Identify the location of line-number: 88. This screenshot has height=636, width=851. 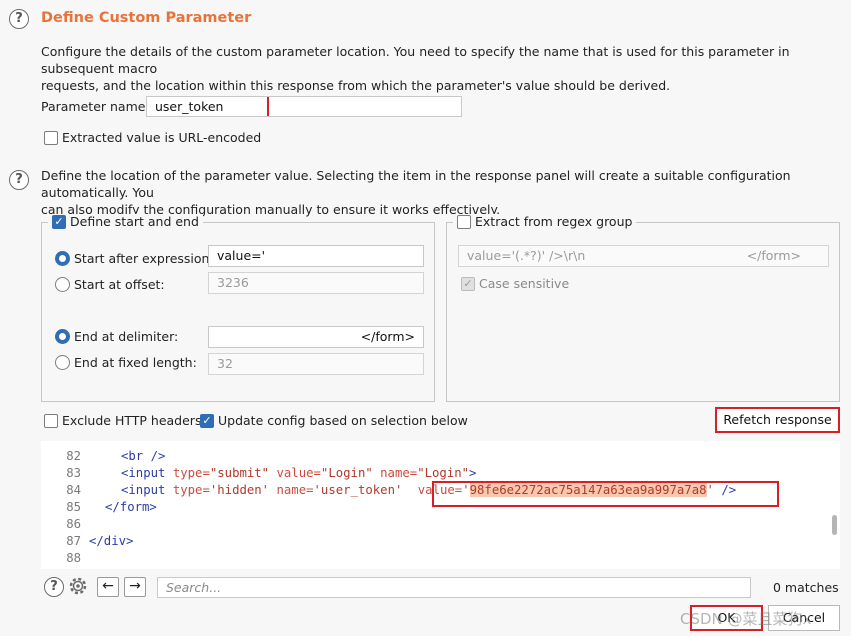
(73, 558).